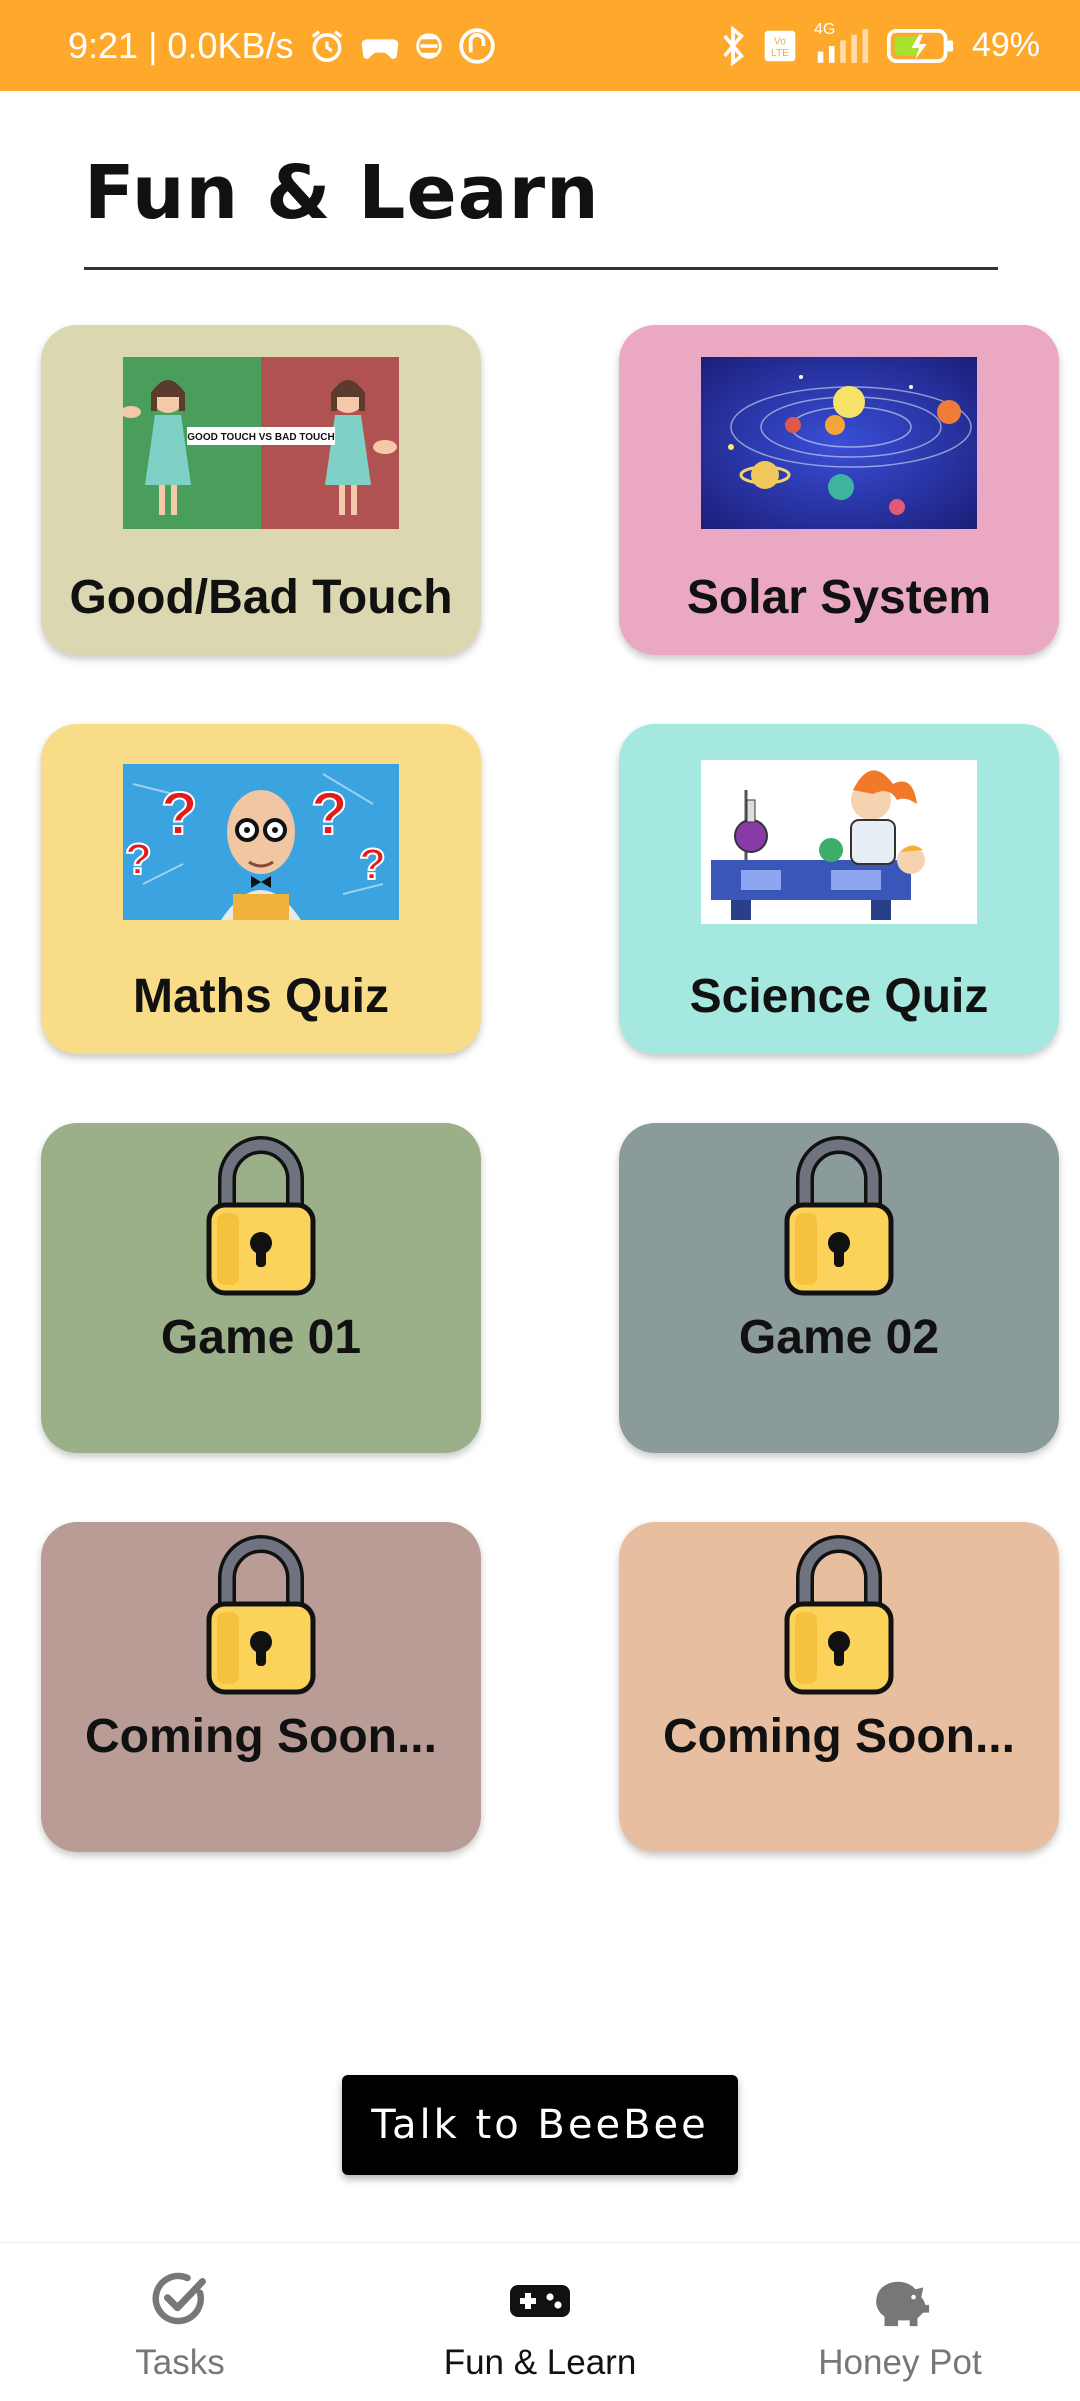 The width and height of the screenshot is (1080, 2401). What do you see at coordinates (900, 2299) in the screenshot?
I see `piggy-bank-icon` at bounding box center [900, 2299].